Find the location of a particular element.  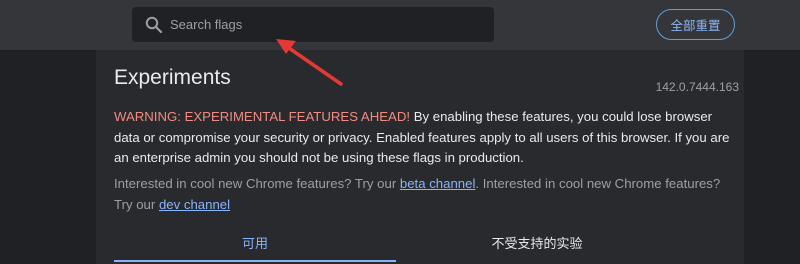

search-icon is located at coordinates (154, 24).